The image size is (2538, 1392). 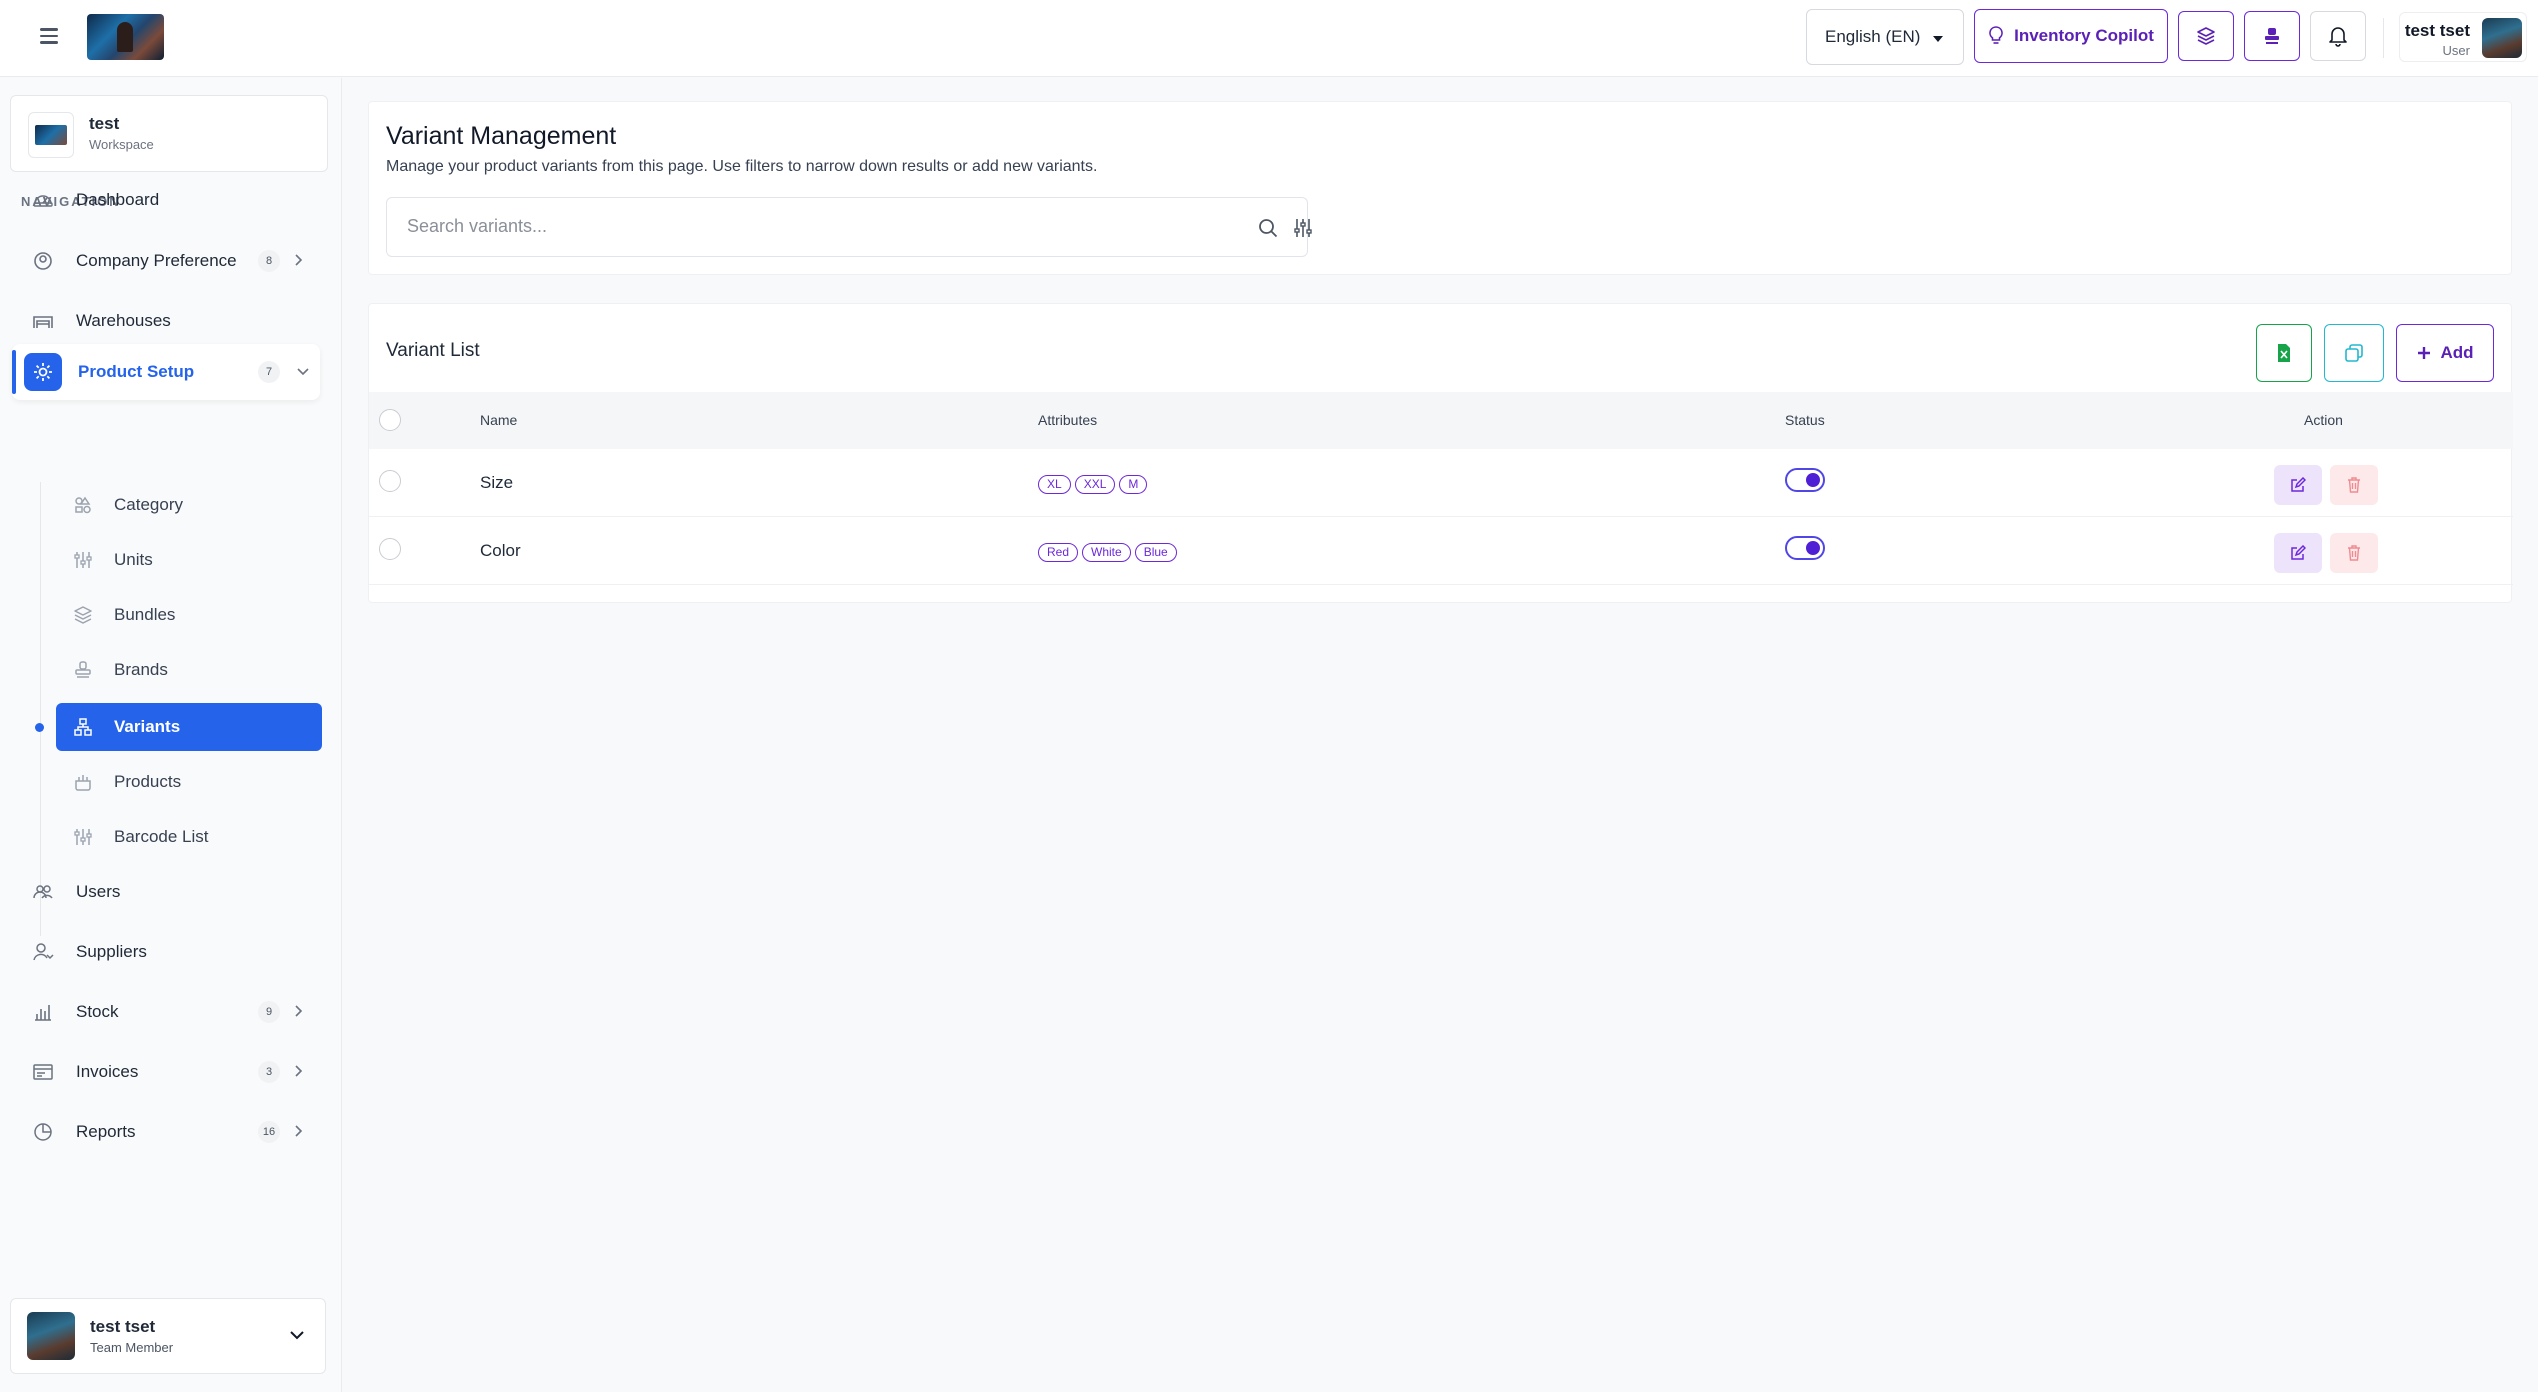 I want to click on sidebar-item-label: Company Preference, so click(x=156, y=260).